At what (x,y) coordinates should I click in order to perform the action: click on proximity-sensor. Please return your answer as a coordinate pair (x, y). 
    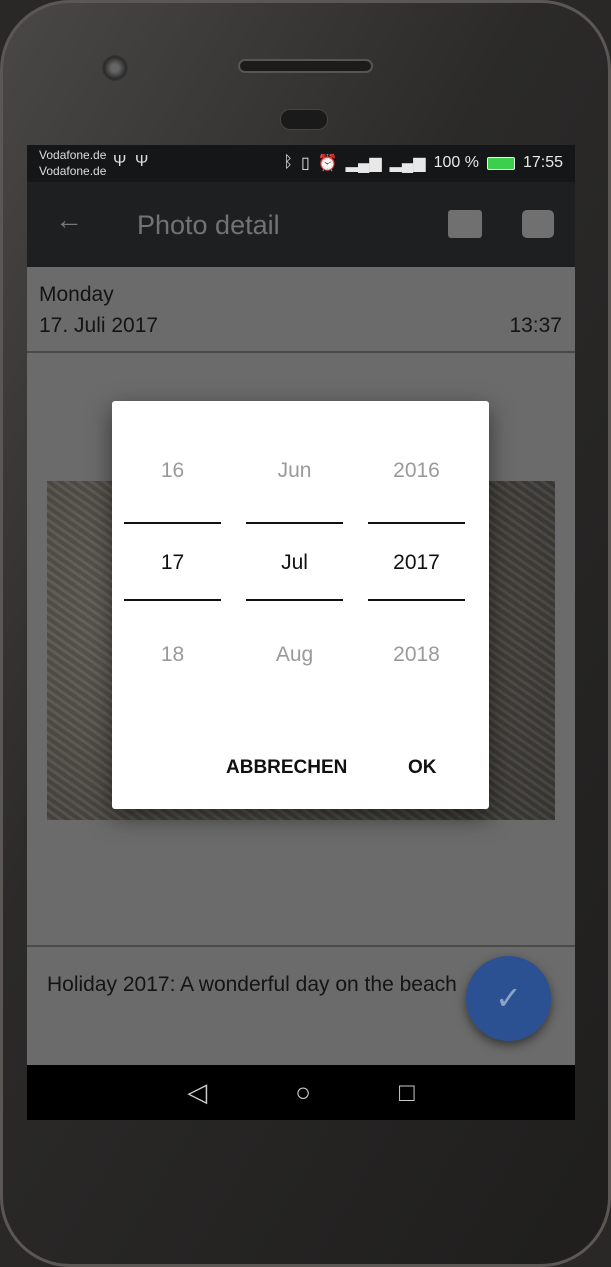
    Looking at the image, I should click on (304, 119).